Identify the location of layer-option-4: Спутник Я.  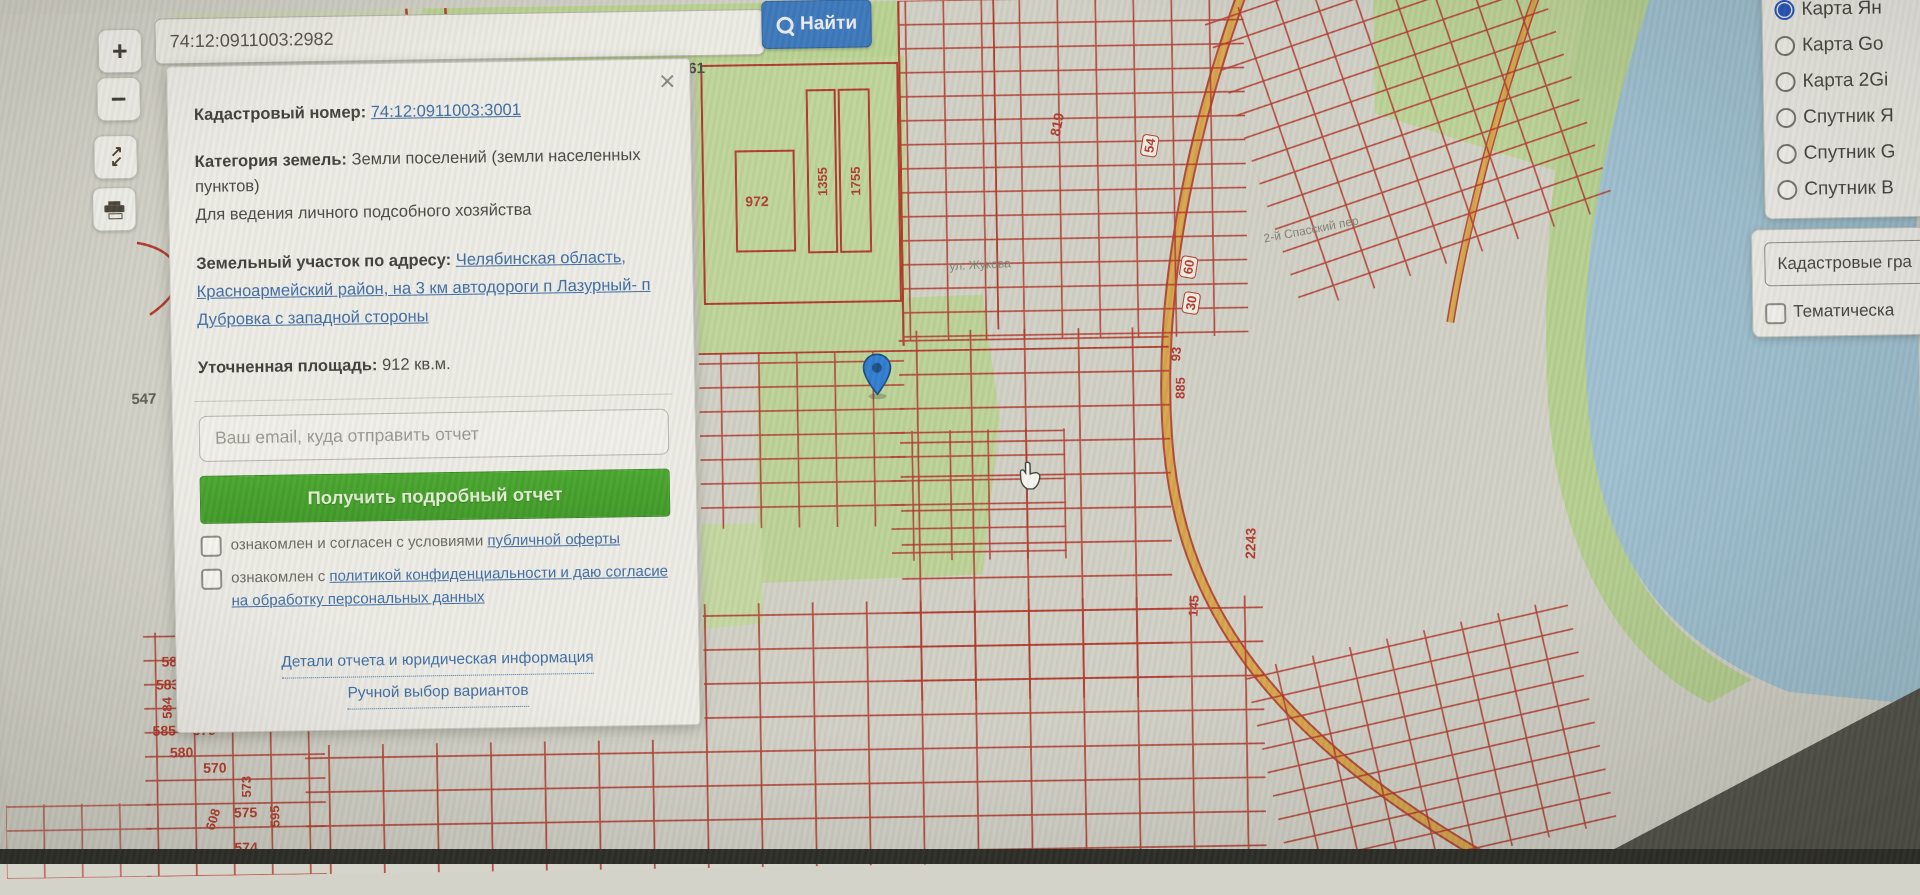
(1848, 117).